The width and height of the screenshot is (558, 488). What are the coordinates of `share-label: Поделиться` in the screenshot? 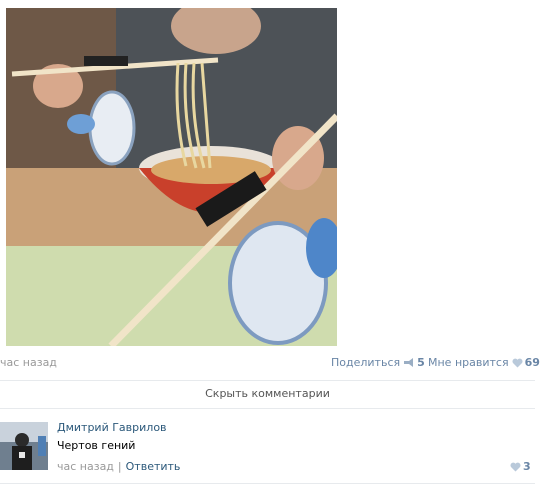 It's located at (366, 362).